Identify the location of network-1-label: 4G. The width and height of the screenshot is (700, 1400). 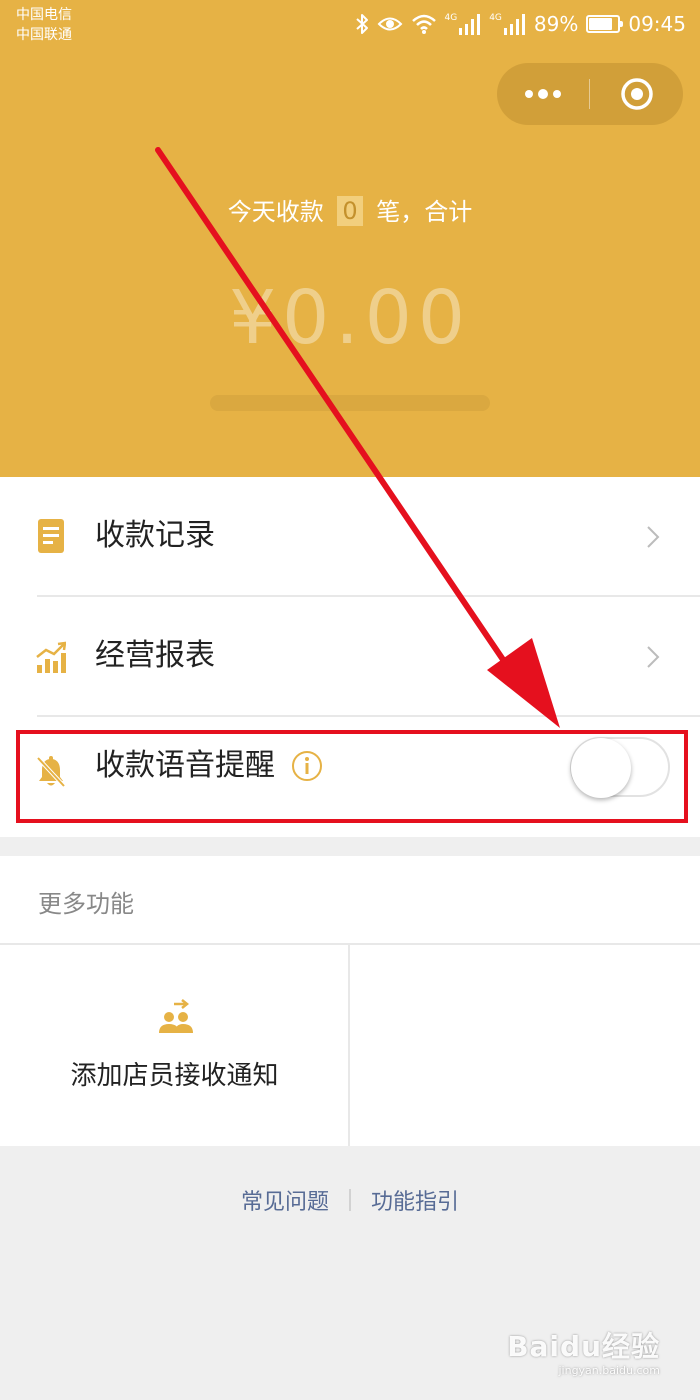
(451, 18).